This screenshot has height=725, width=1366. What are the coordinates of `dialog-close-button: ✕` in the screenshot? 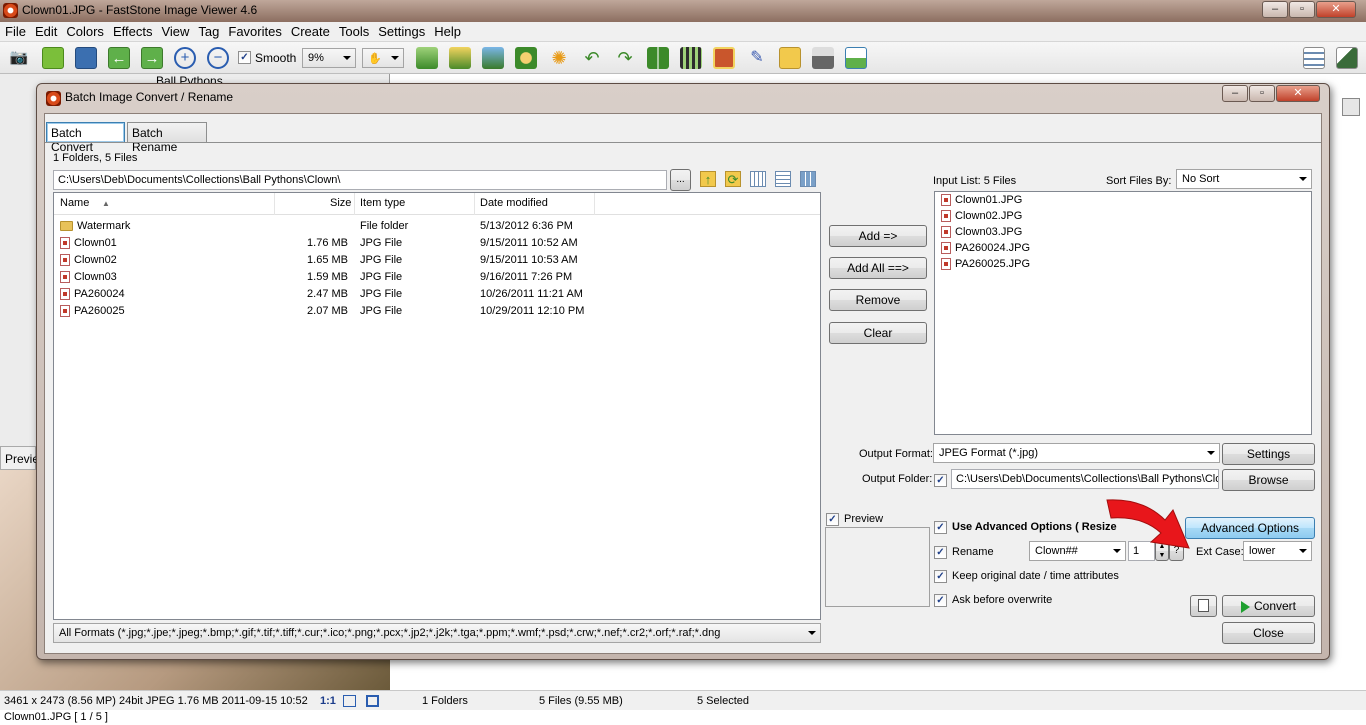 It's located at (1298, 93).